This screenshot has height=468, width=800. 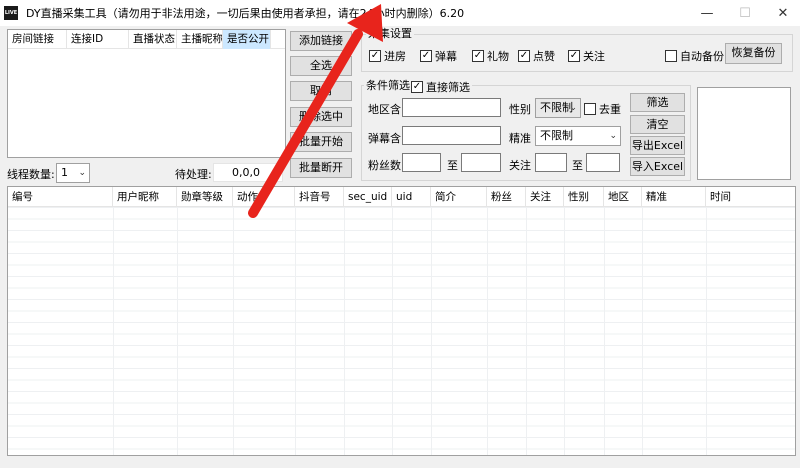 What do you see at coordinates (145, 197) in the screenshot?
I see `column-header-user-nickname: 用户昵称` at bounding box center [145, 197].